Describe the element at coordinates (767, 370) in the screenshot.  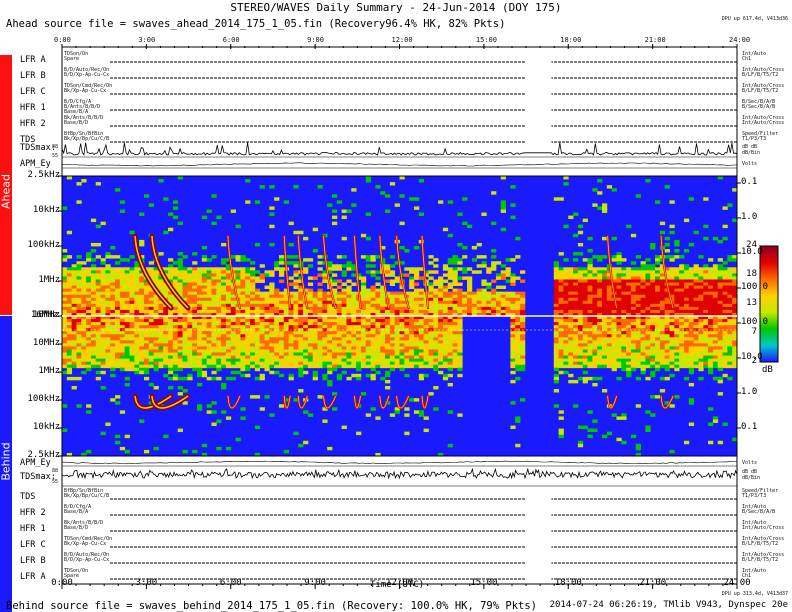
I see `colorbar-unit: dB` at that location.